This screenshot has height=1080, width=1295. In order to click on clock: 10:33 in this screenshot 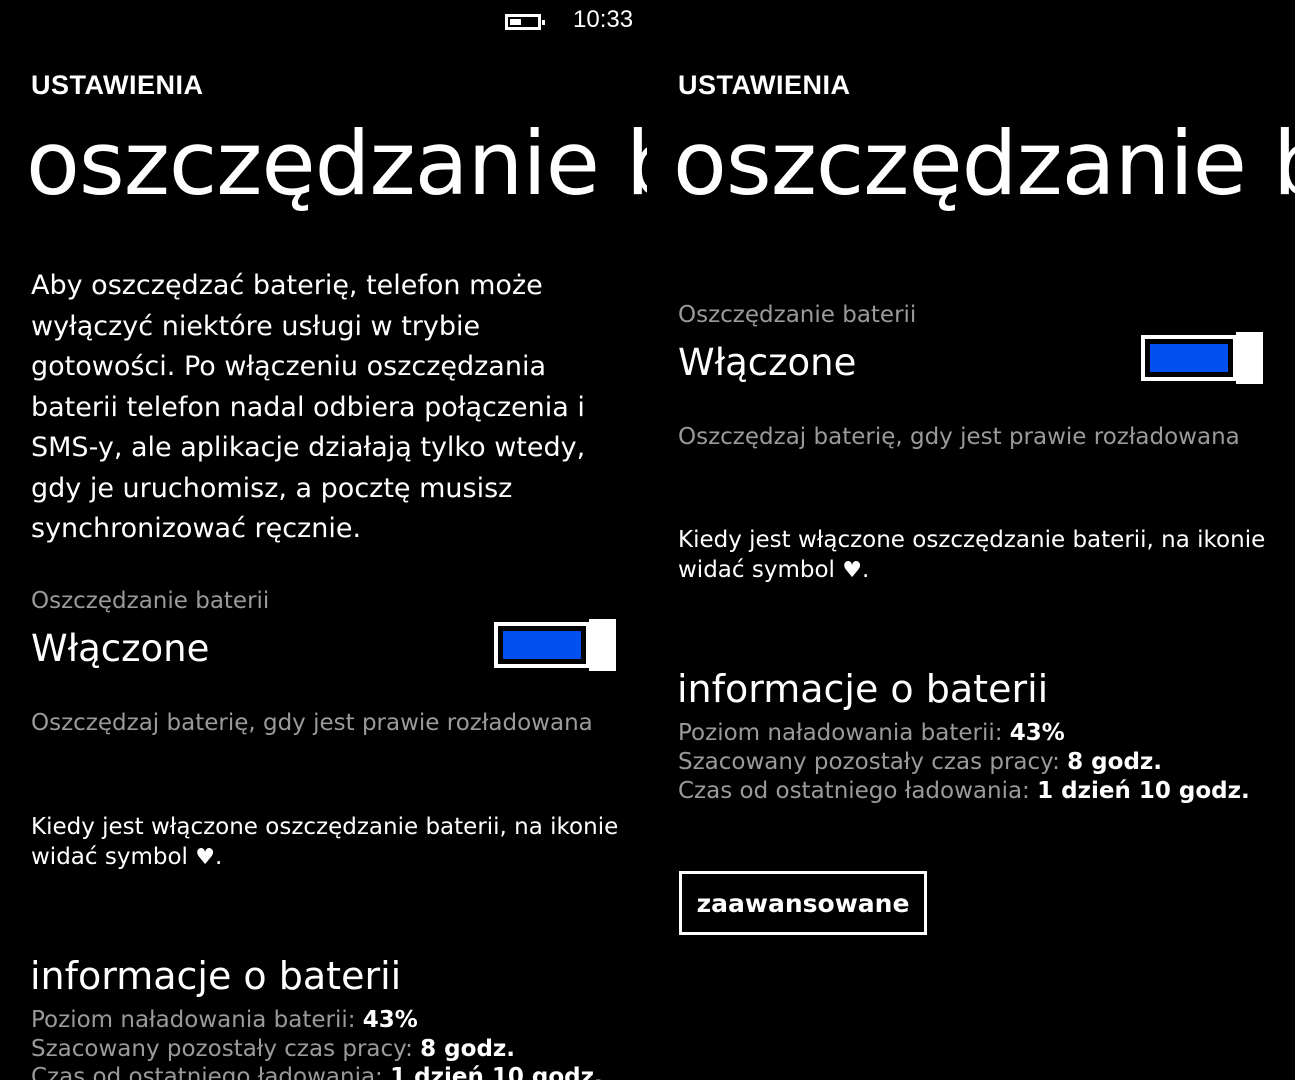, I will do `click(603, 19)`.